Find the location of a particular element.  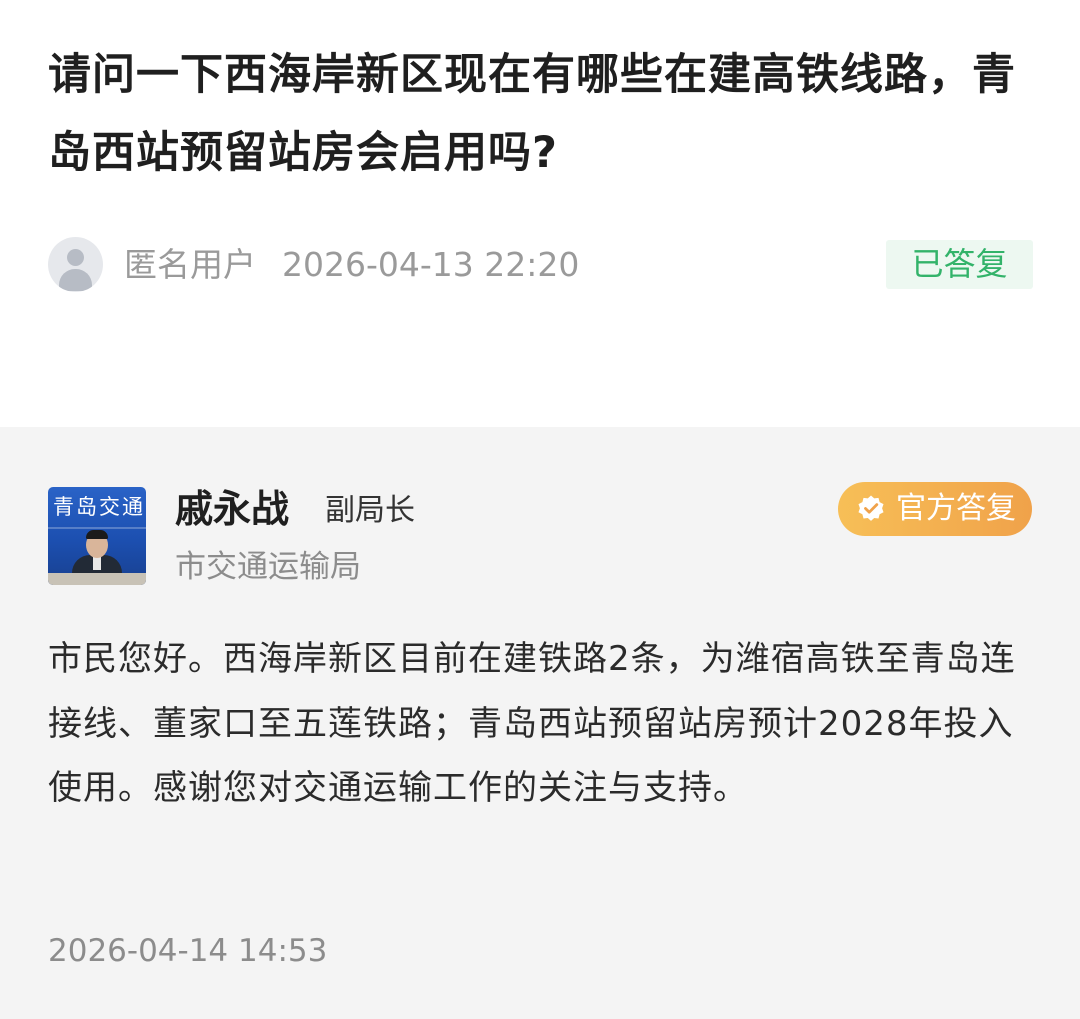

avatar-head-shape is located at coordinates (75, 257).